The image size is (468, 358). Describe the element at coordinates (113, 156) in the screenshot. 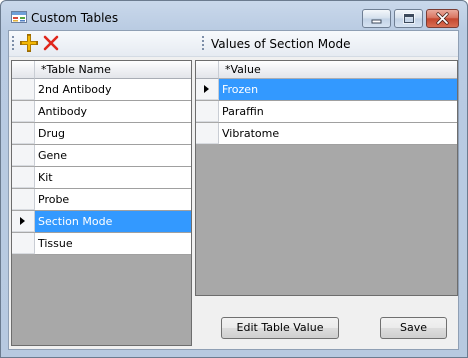

I see `table-name-row-cell: Gene` at that location.